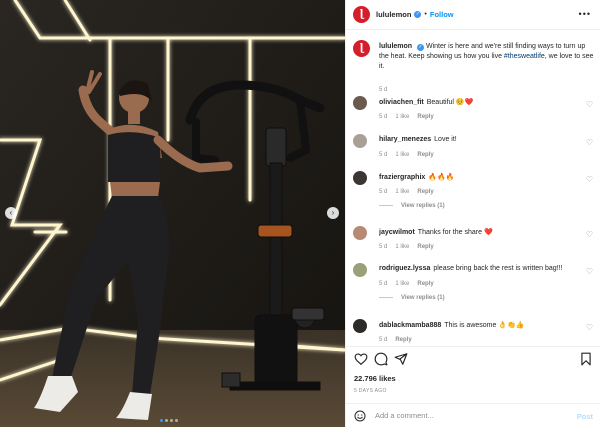 This screenshot has width=600, height=427. Describe the element at coordinates (402, 177) in the screenshot. I see `comment-username: fraziergraphix` at that location.